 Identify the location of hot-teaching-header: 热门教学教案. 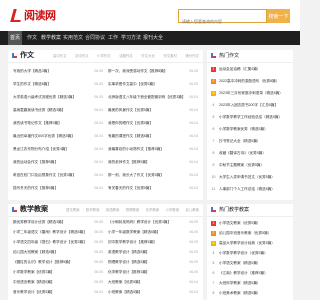
(250, 210).